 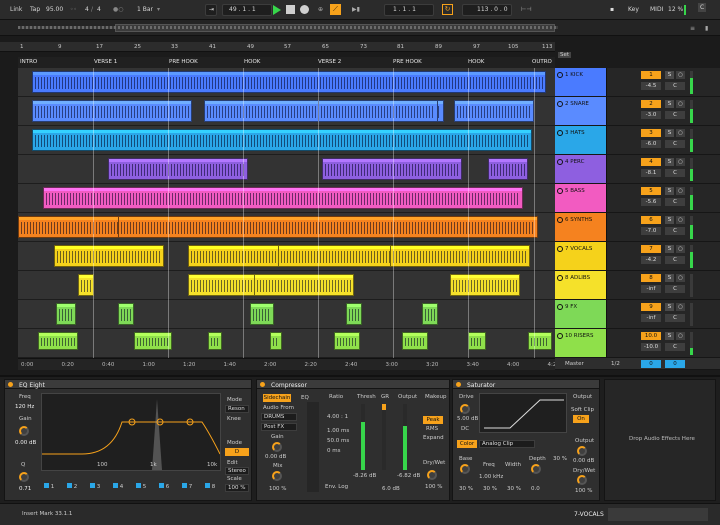 What do you see at coordinates (581, 227) in the screenshot?
I see `track-name-cell: 6 SYNTHS` at bounding box center [581, 227].